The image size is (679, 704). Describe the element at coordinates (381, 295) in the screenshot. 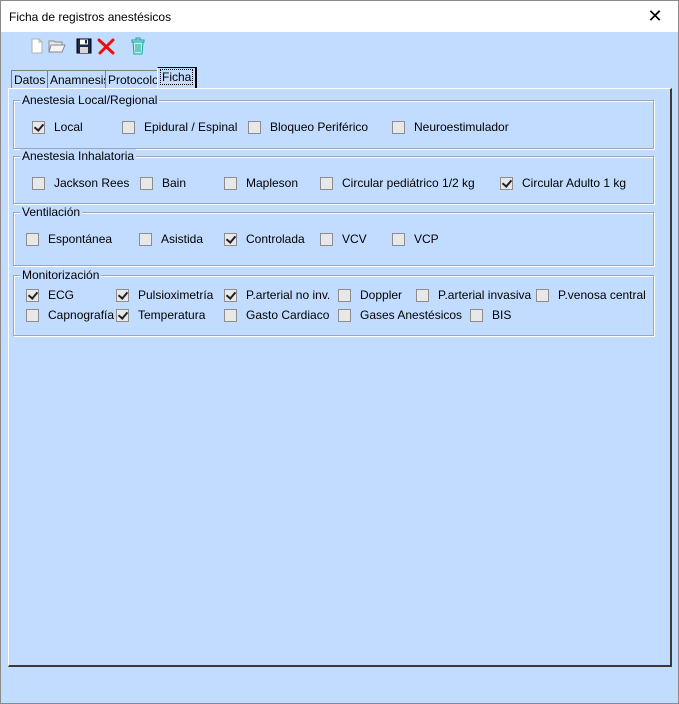

I see `checkbox-label: Doppler` at that location.